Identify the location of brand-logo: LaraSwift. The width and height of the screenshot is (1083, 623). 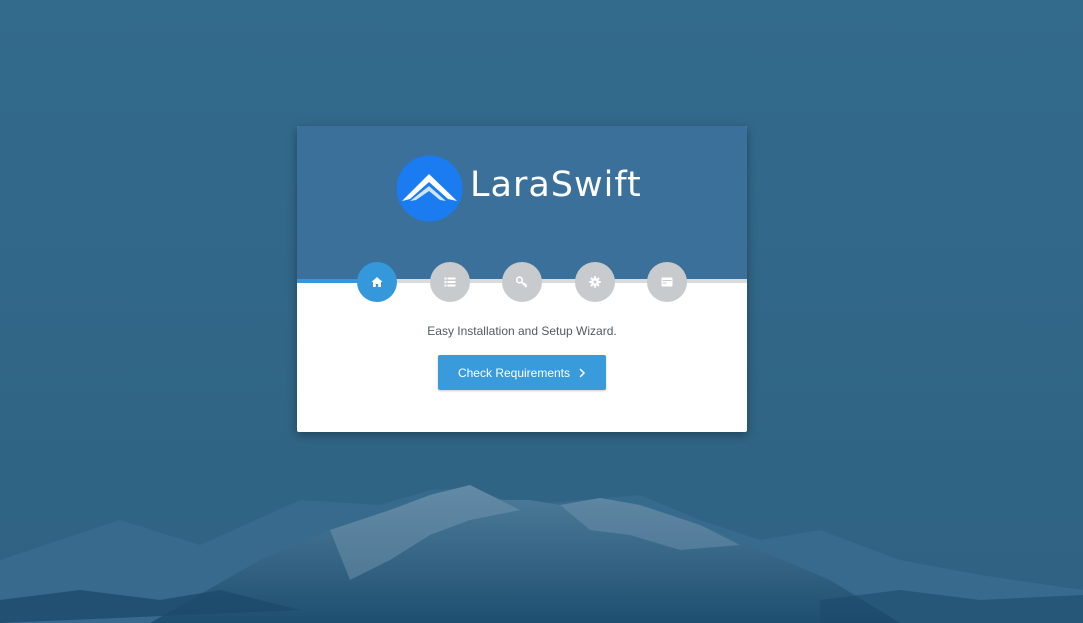
(526, 190).